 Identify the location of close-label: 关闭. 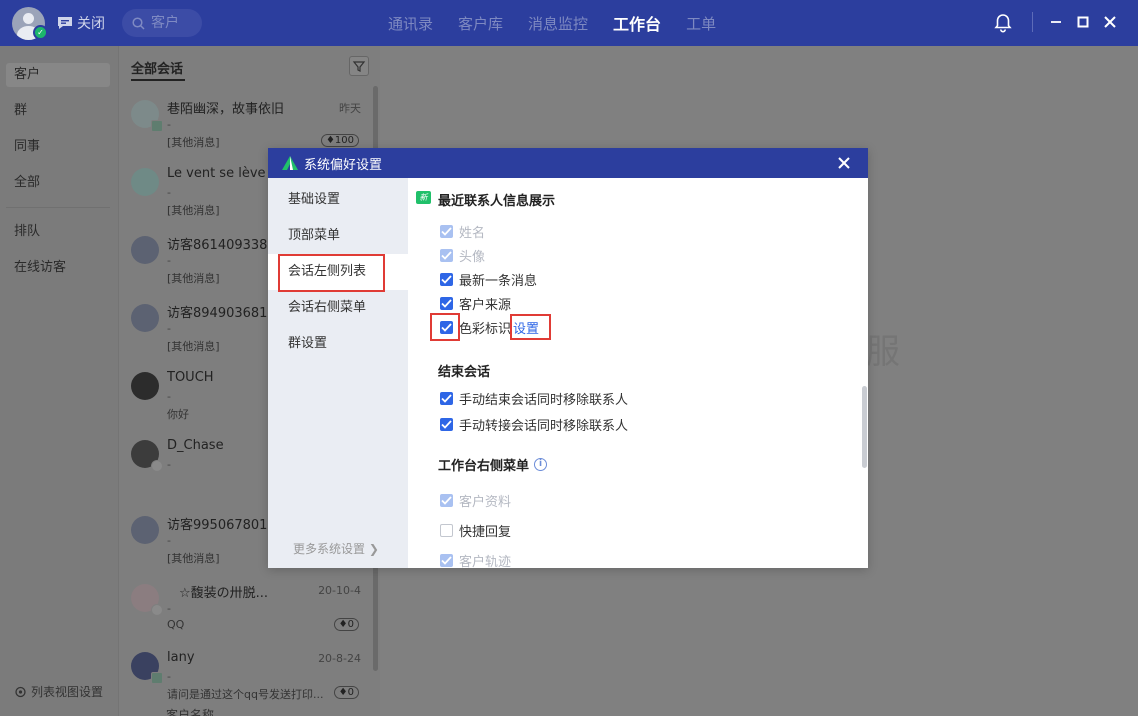
(91, 24).